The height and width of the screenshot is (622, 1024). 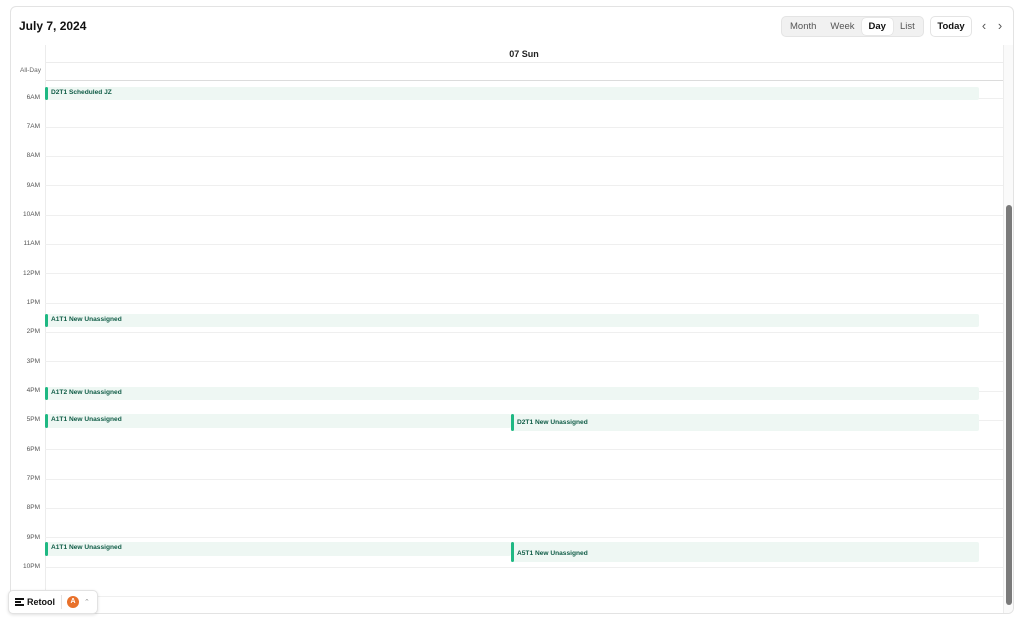 What do you see at coordinates (745, 422) in the screenshot?
I see `calendar-event: D2T1 New Unassigned` at bounding box center [745, 422].